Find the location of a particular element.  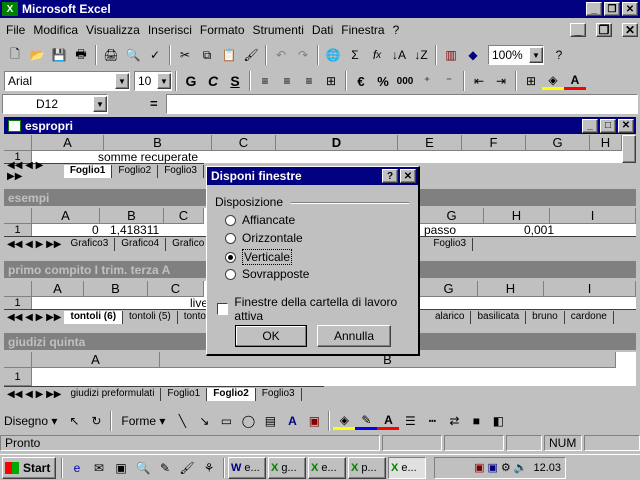

3d-icon: ◧ is located at coordinates (498, 421).